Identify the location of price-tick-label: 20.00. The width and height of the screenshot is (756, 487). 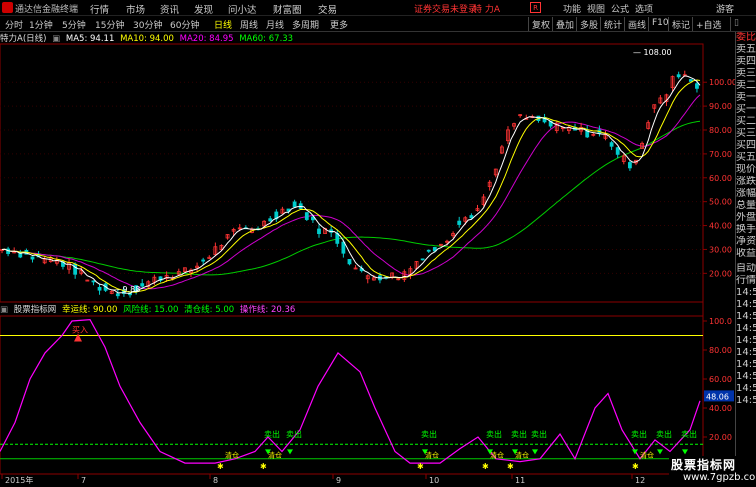
(720, 273).